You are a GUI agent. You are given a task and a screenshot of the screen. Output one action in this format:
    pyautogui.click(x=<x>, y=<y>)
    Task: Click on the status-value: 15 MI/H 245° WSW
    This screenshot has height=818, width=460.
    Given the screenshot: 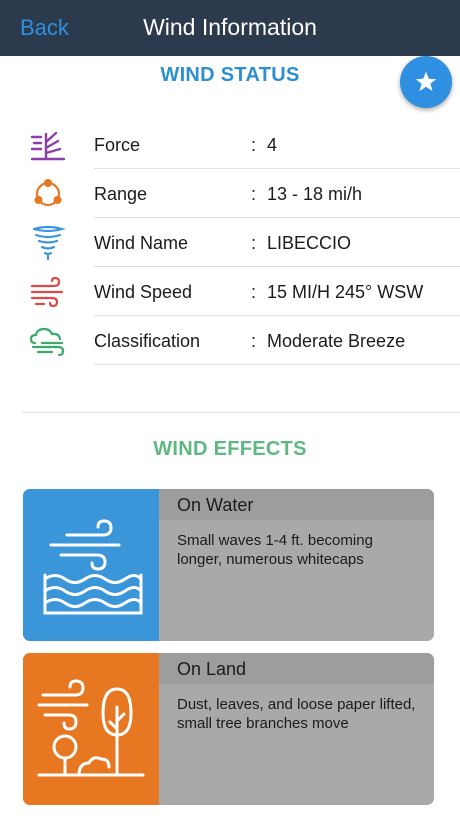 What is the action you would take?
    pyautogui.click(x=345, y=292)
    